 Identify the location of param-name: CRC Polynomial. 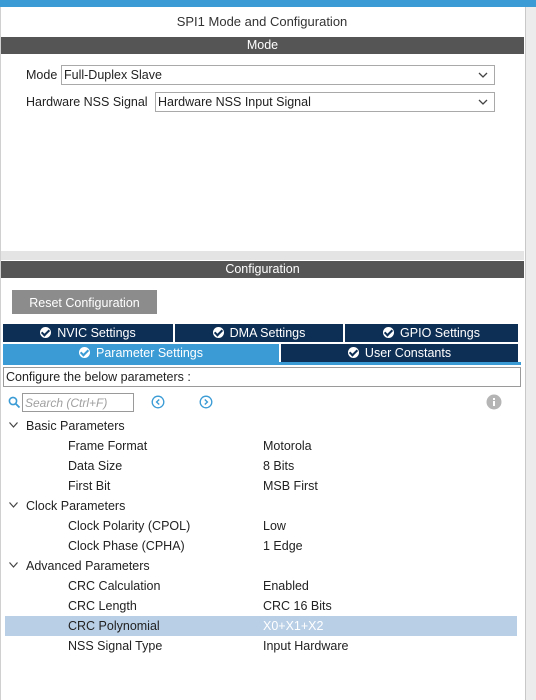
(114, 626).